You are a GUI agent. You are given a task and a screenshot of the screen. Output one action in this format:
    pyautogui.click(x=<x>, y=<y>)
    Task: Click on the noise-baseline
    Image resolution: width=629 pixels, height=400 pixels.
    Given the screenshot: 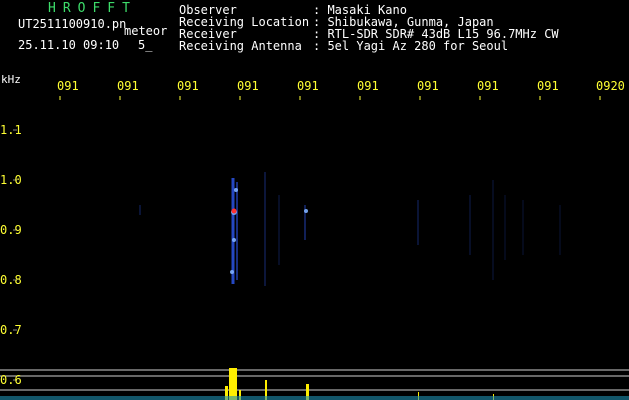 What is the action you would take?
    pyautogui.click(x=314, y=398)
    